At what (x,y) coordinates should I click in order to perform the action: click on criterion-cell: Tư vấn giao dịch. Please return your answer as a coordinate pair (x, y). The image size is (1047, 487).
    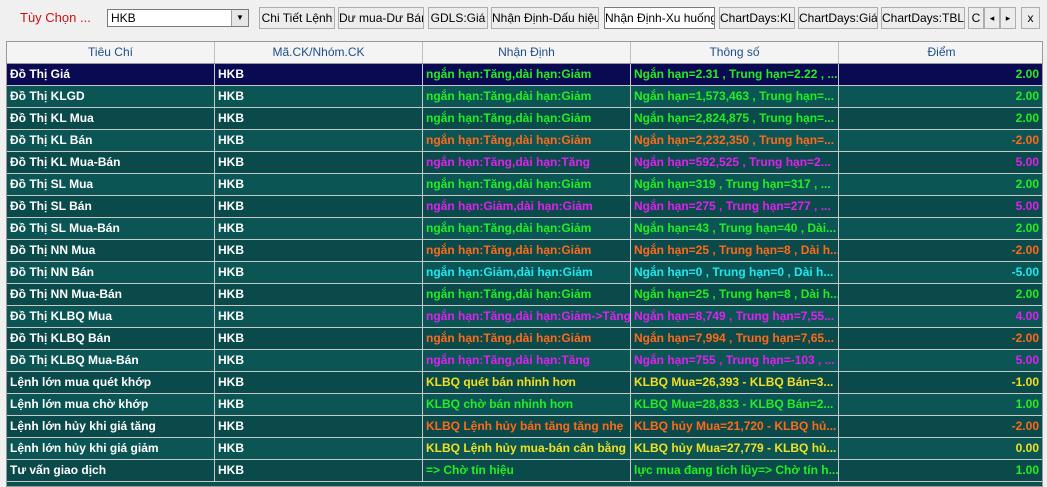
    Looking at the image, I should click on (111, 471).